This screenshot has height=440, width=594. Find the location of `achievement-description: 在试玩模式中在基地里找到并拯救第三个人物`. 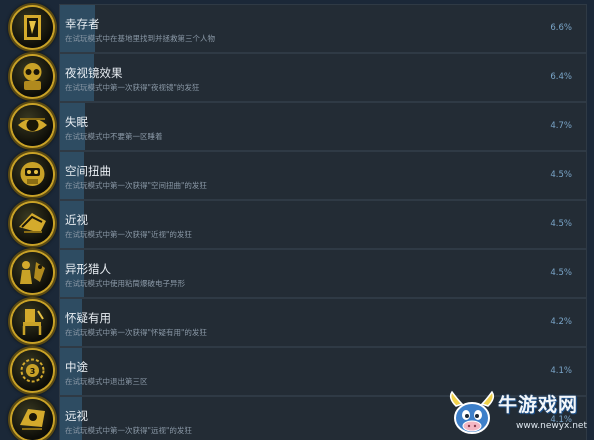

achievement-description: 在试玩模式中在基地里找到并拯救第三个人物 is located at coordinates (140, 38).